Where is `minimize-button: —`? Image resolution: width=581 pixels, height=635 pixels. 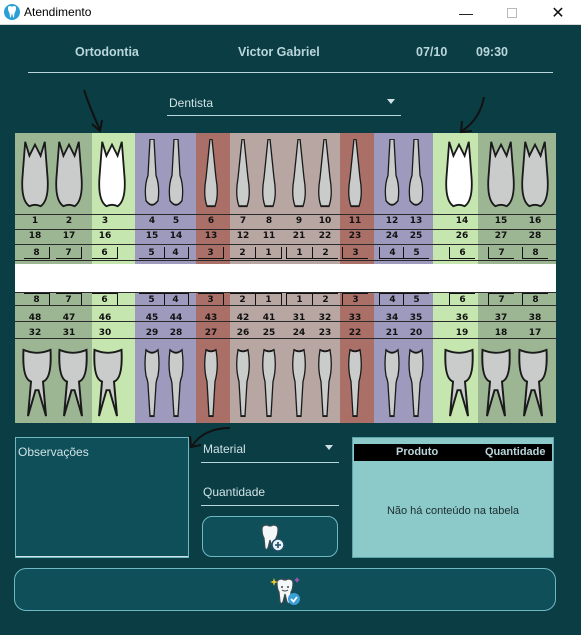
minimize-button: — is located at coordinates (466, 12).